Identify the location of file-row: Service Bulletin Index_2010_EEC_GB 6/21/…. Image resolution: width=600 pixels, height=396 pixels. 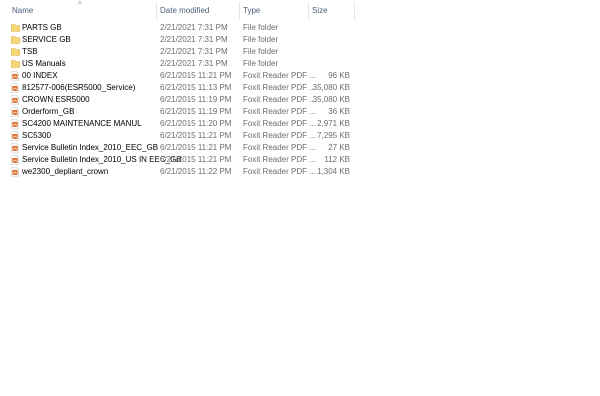
(180, 148).